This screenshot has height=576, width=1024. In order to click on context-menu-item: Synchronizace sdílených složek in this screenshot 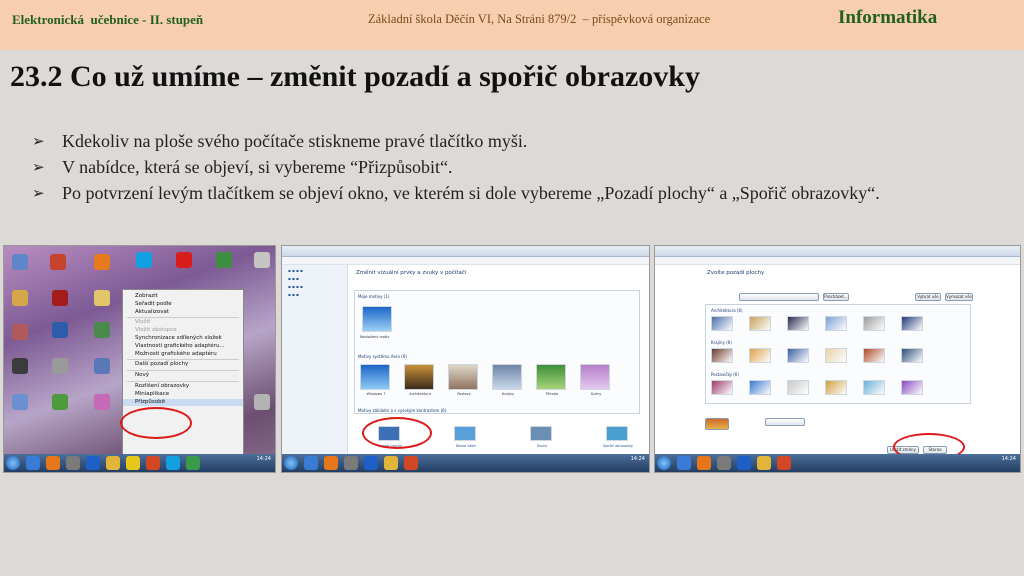, I will do `click(183, 339)`.